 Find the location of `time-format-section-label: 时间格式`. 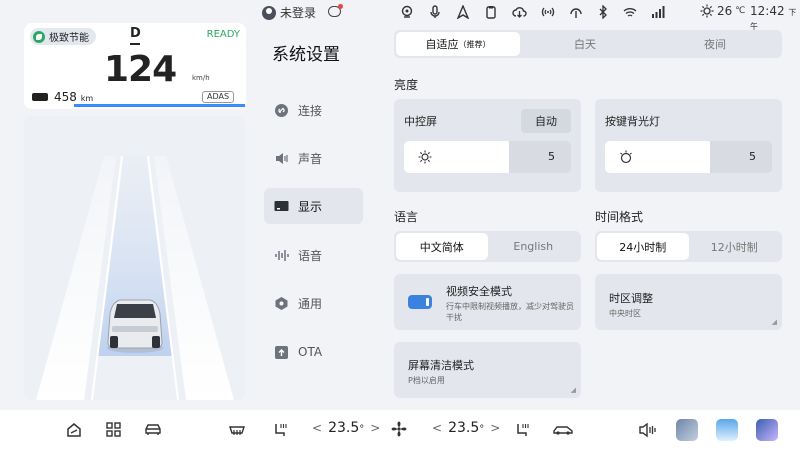

time-format-section-label: 时间格式 is located at coordinates (619, 217).